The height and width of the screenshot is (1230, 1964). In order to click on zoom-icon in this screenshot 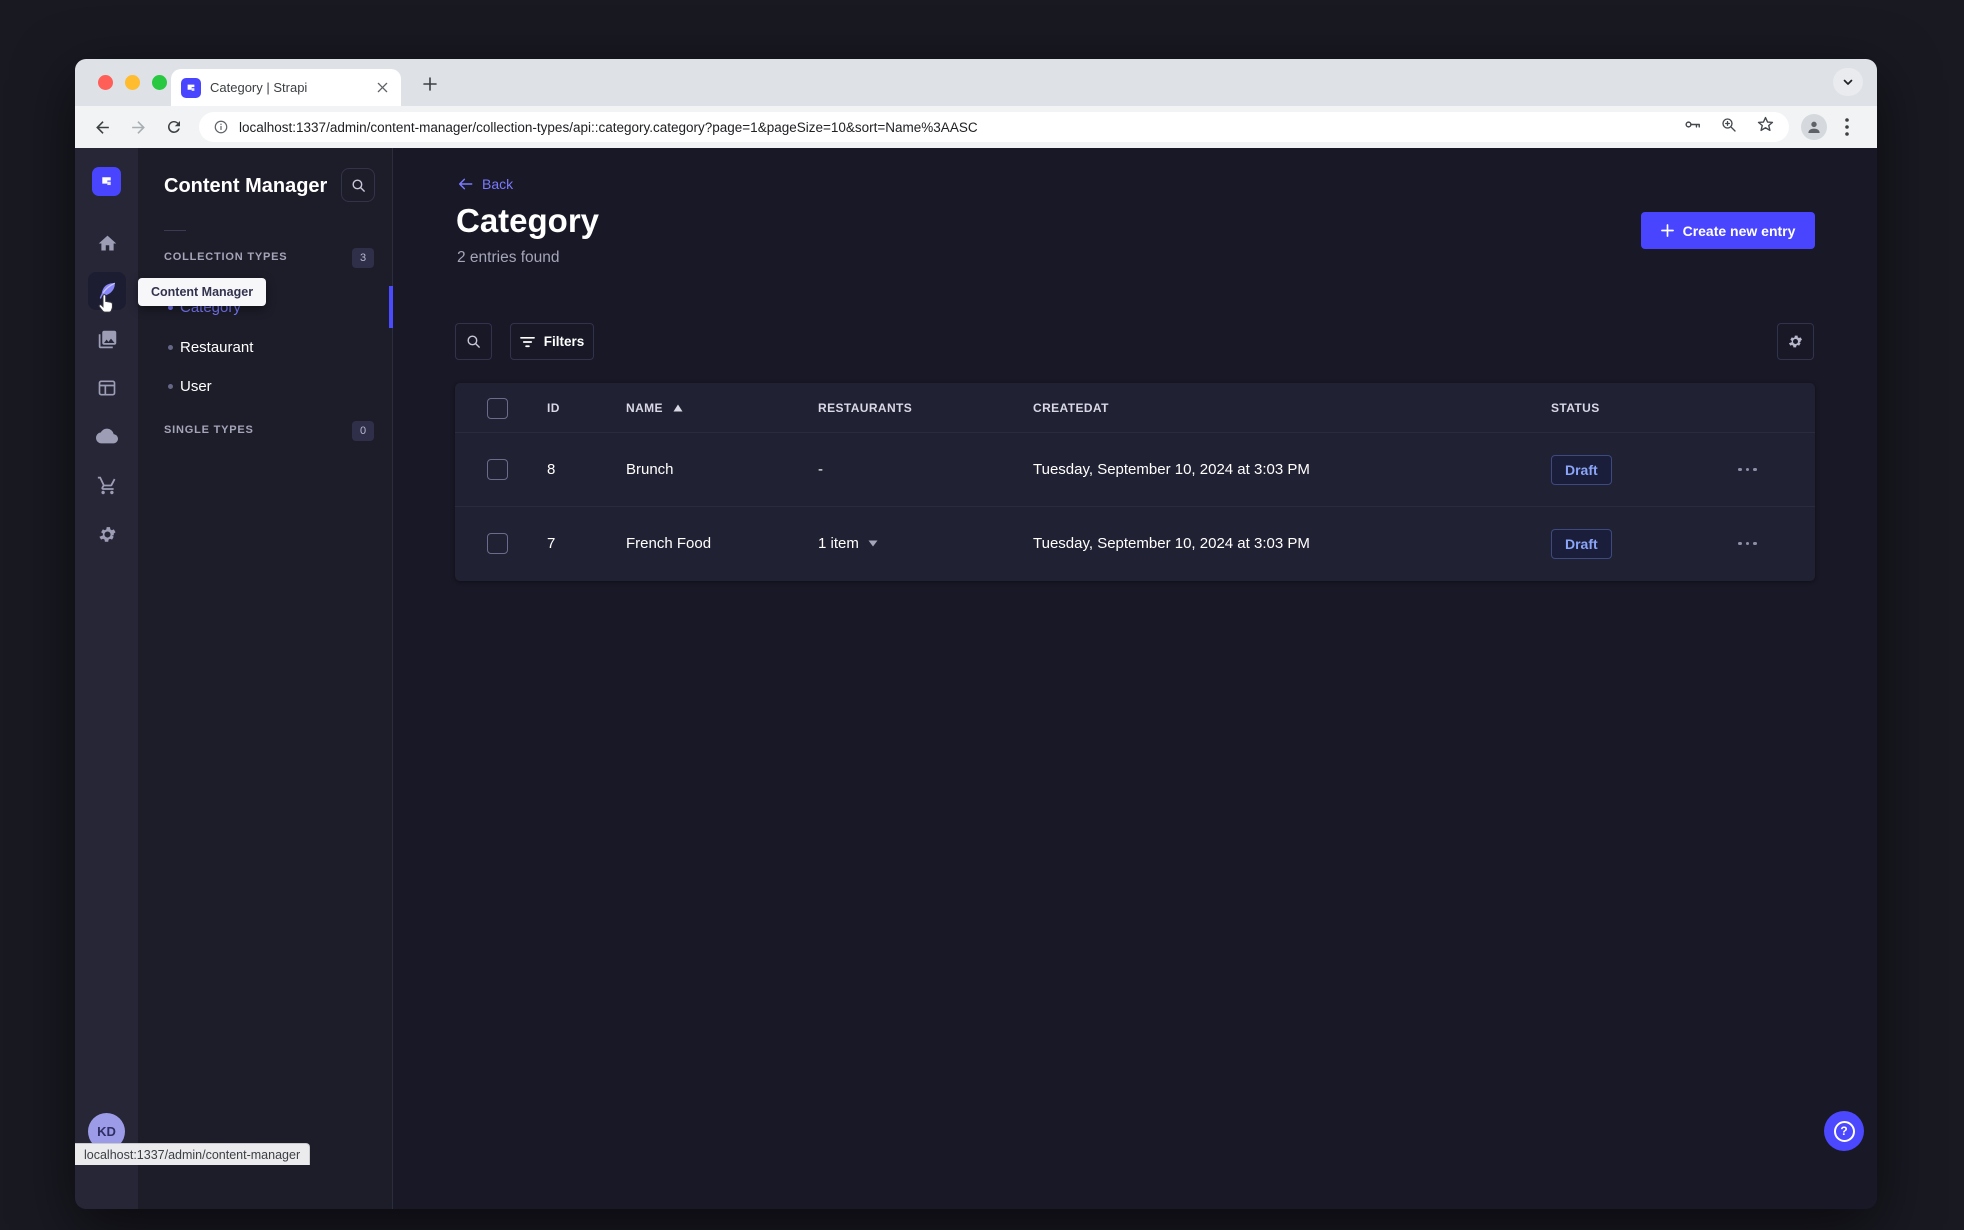, I will do `click(1729, 127)`.